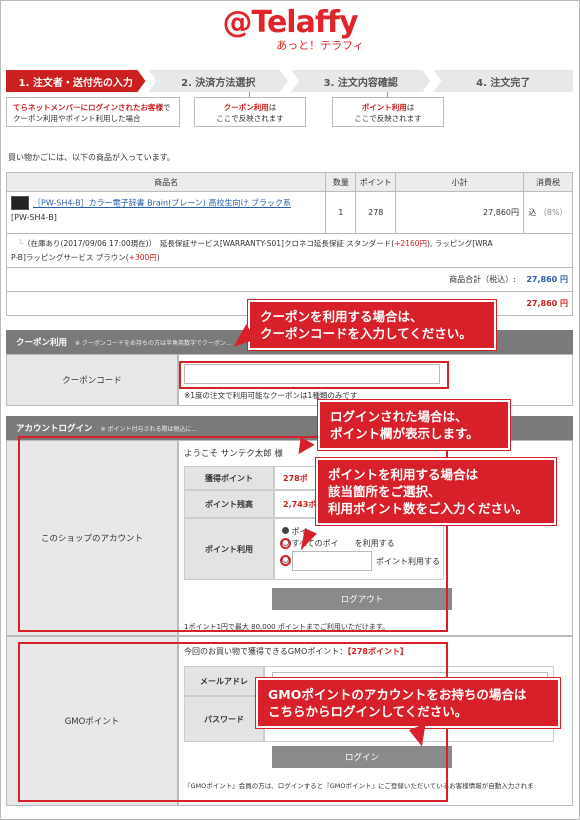  What do you see at coordinates (341, 212) in the screenshot?
I see `qty-cell: 1` at bounding box center [341, 212].